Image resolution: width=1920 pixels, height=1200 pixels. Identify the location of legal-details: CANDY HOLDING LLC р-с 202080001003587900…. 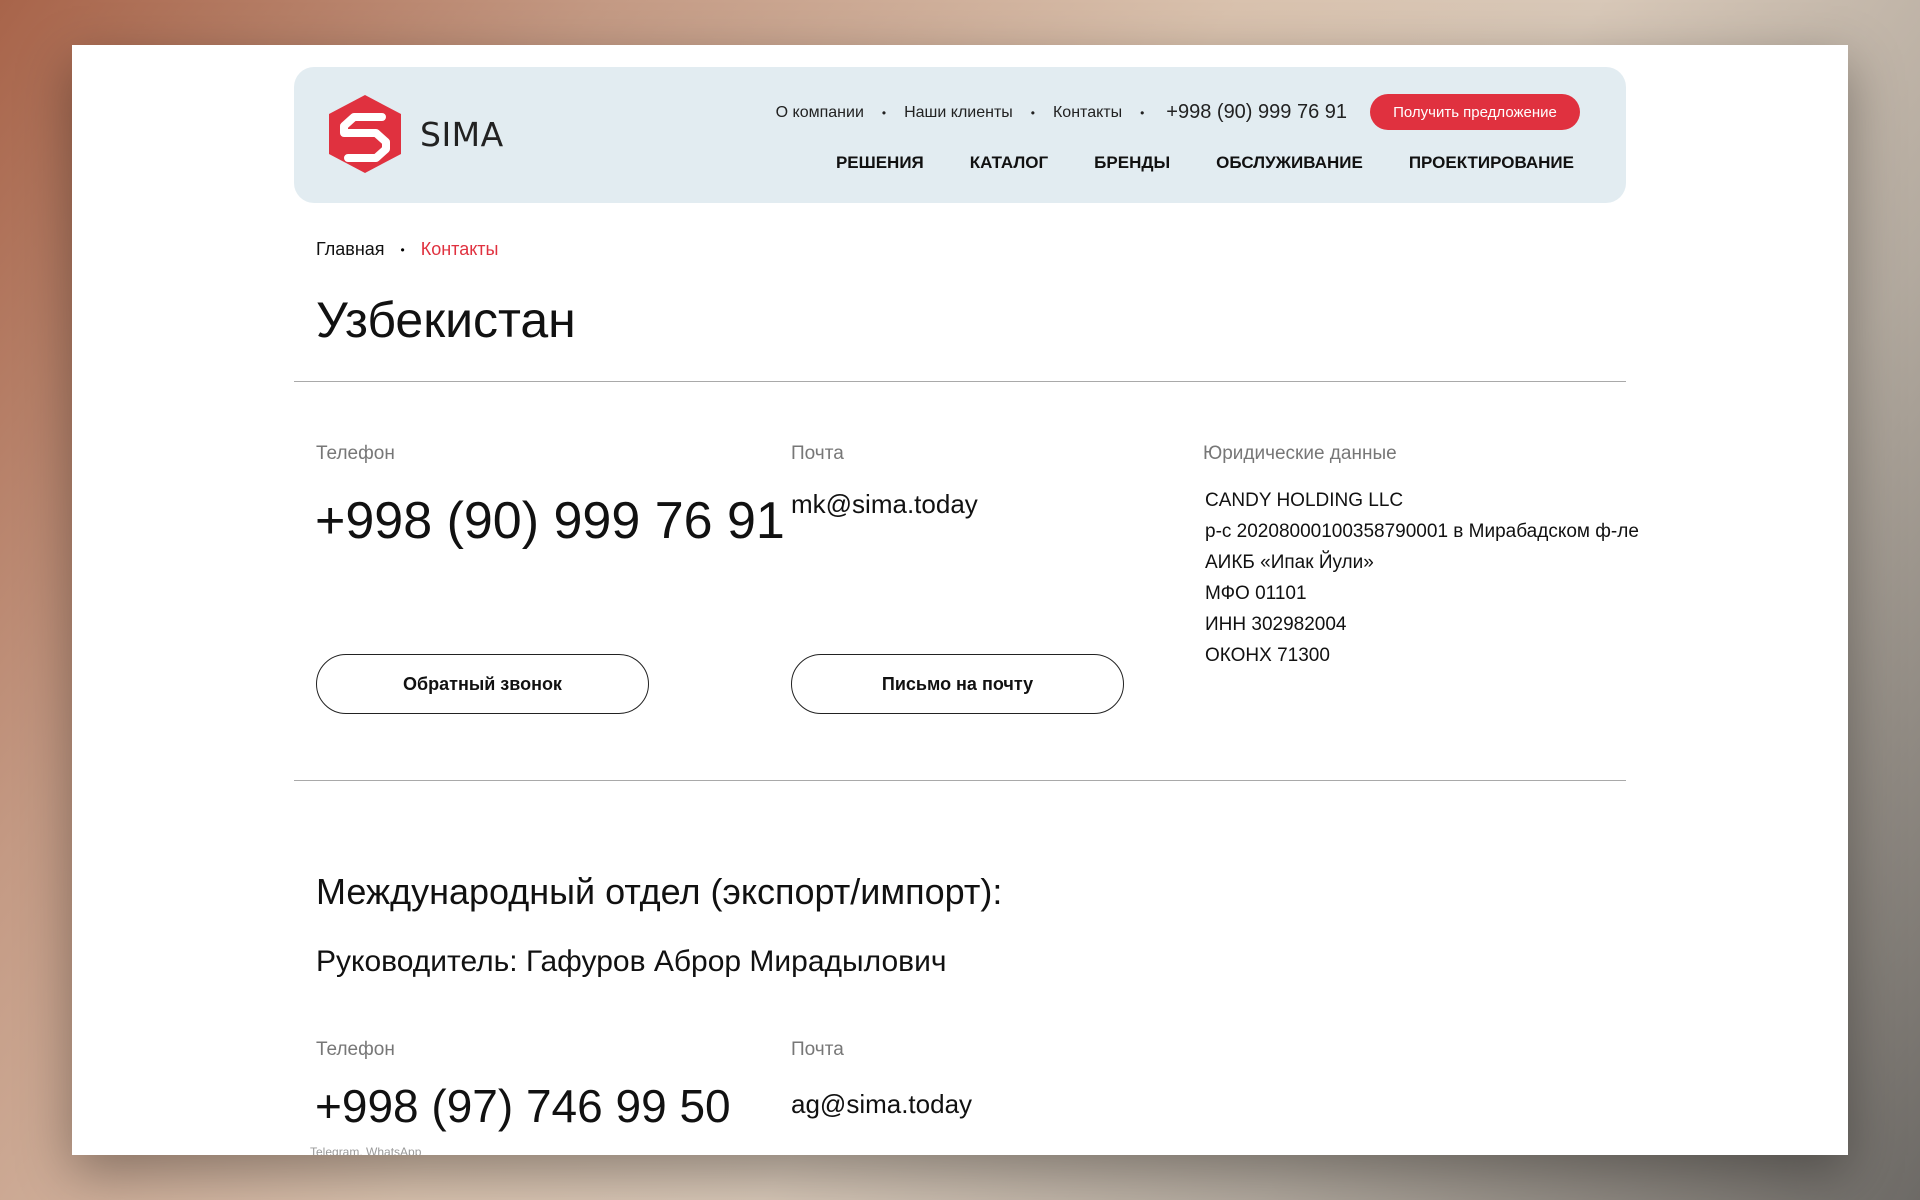
(1422, 578).